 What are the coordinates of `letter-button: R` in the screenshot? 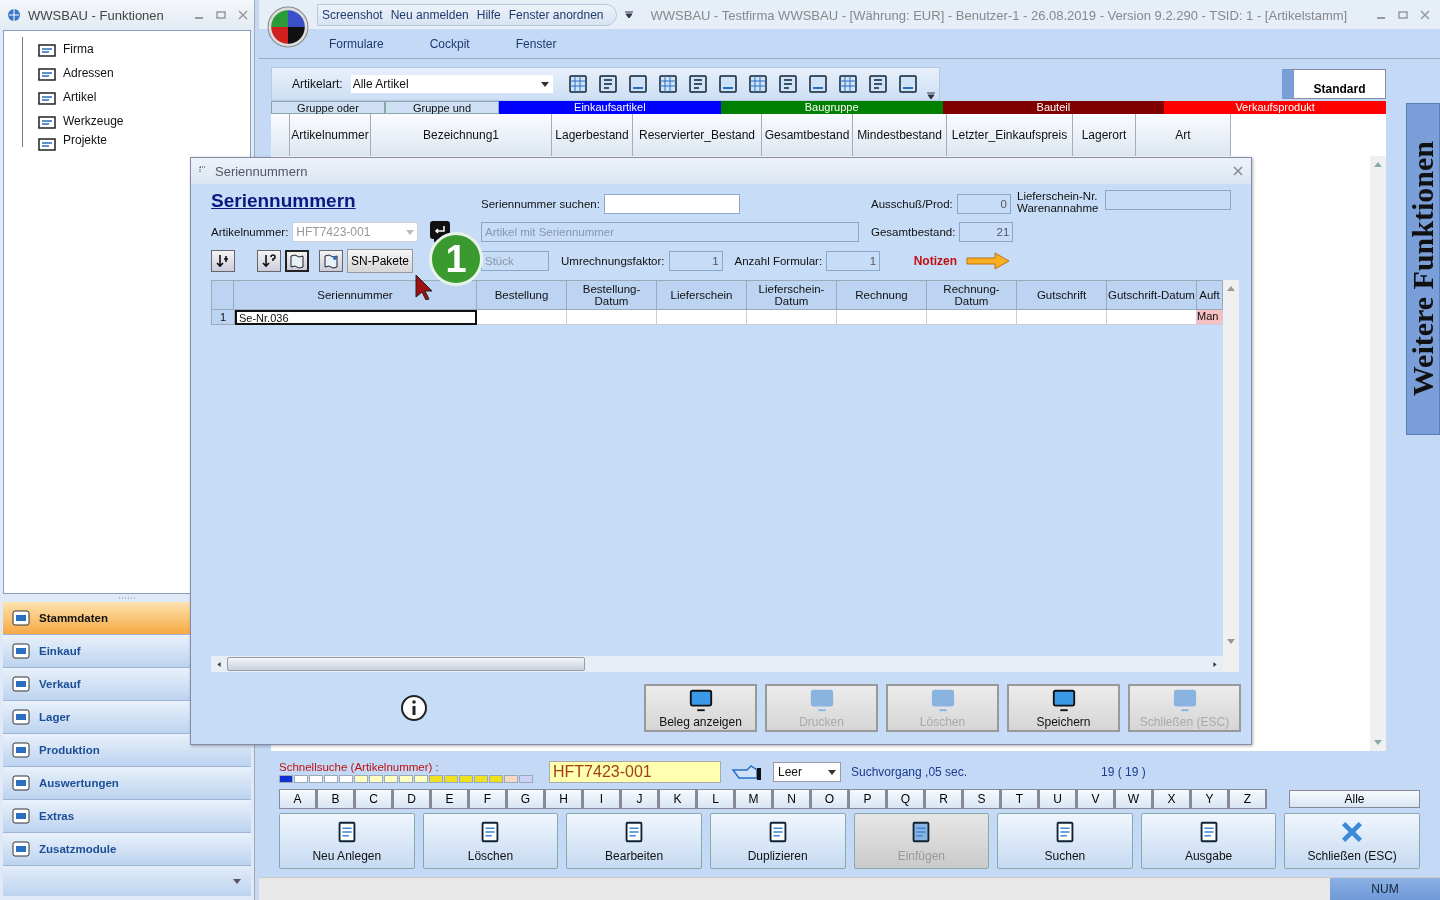 It's located at (944, 799).